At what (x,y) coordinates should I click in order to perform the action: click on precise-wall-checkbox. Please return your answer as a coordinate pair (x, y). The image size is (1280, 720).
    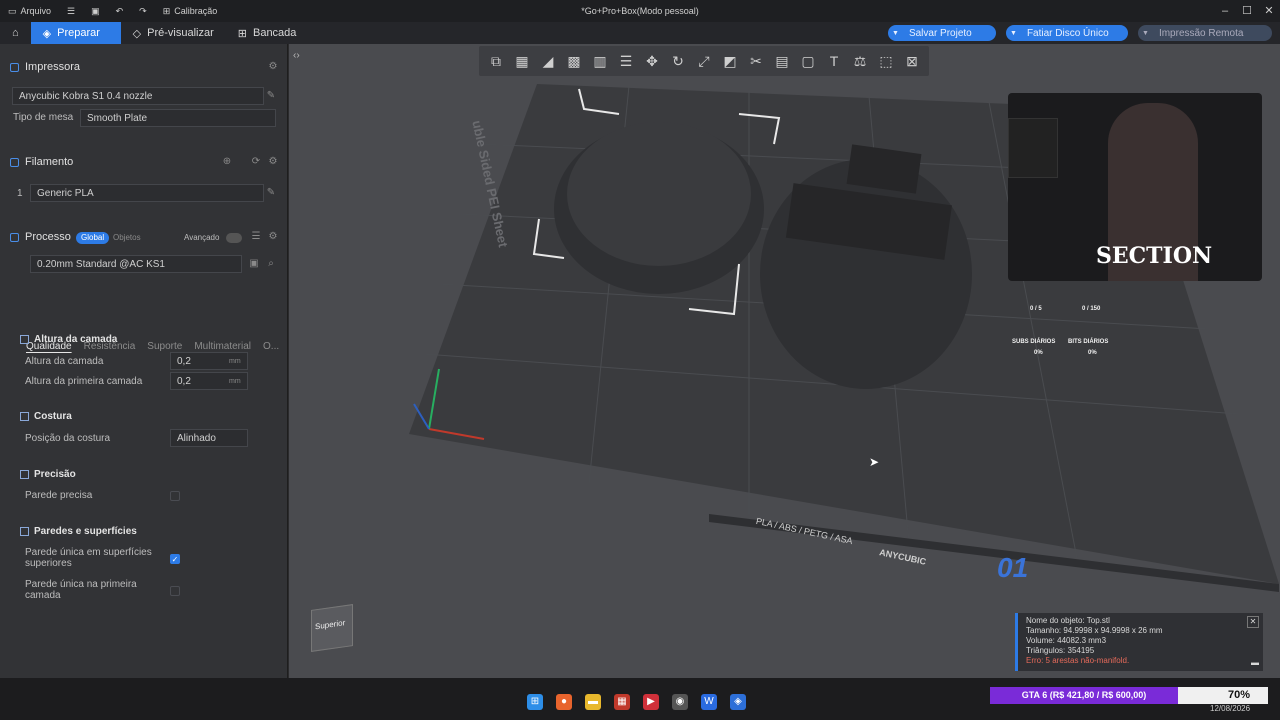
    Looking at the image, I should click on (175, 496).